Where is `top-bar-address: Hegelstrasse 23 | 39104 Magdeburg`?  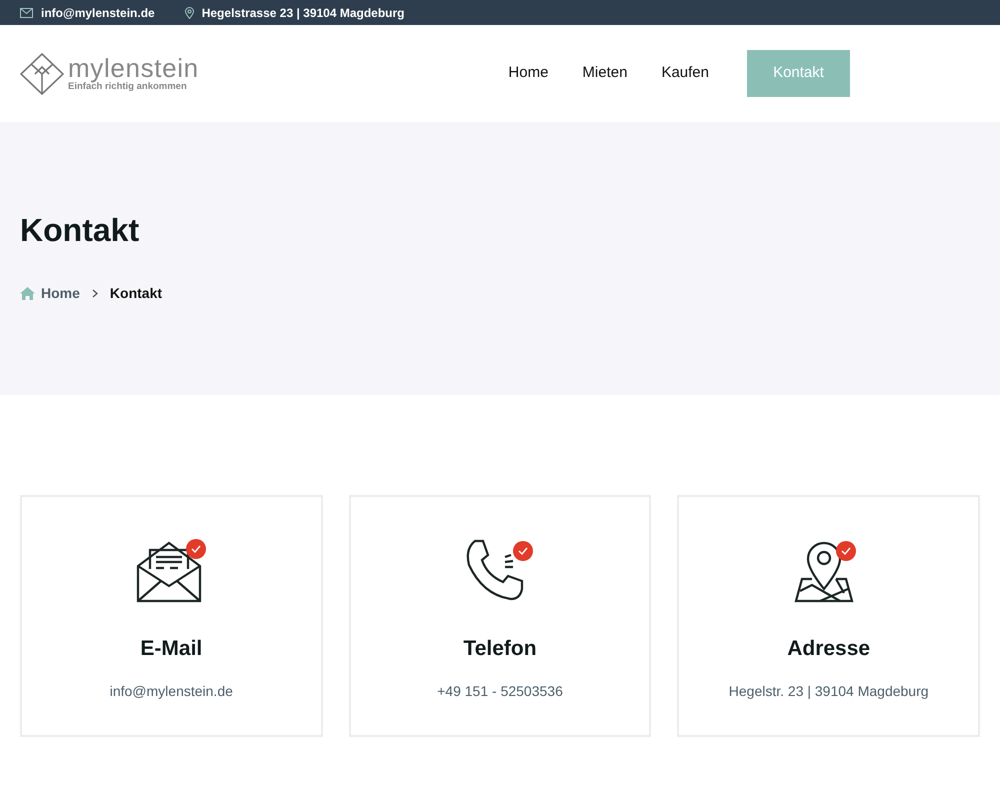 top-bar-address: Hegelstrasse 23 | 39104 Magdeburg is located at coordinates (303, 13).